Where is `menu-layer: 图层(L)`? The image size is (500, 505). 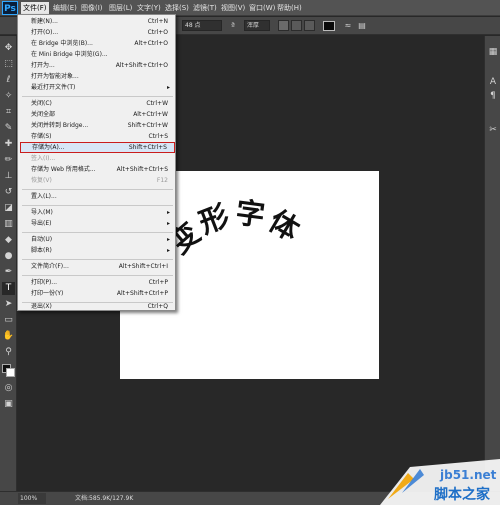 menu-layer: 图层(L) is located at coordinates (120, 8).